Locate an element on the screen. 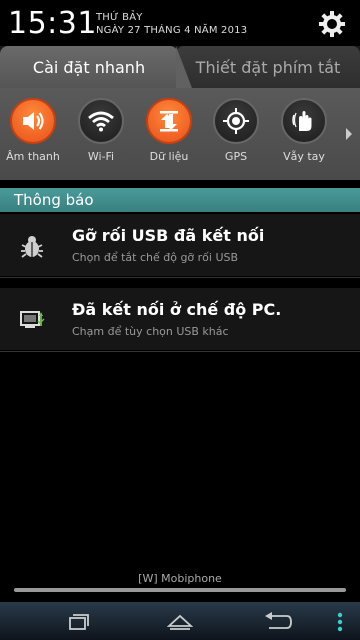 This screenshot has height=640, width=360. chevron-right-icon is located at coordinates (349, 134).